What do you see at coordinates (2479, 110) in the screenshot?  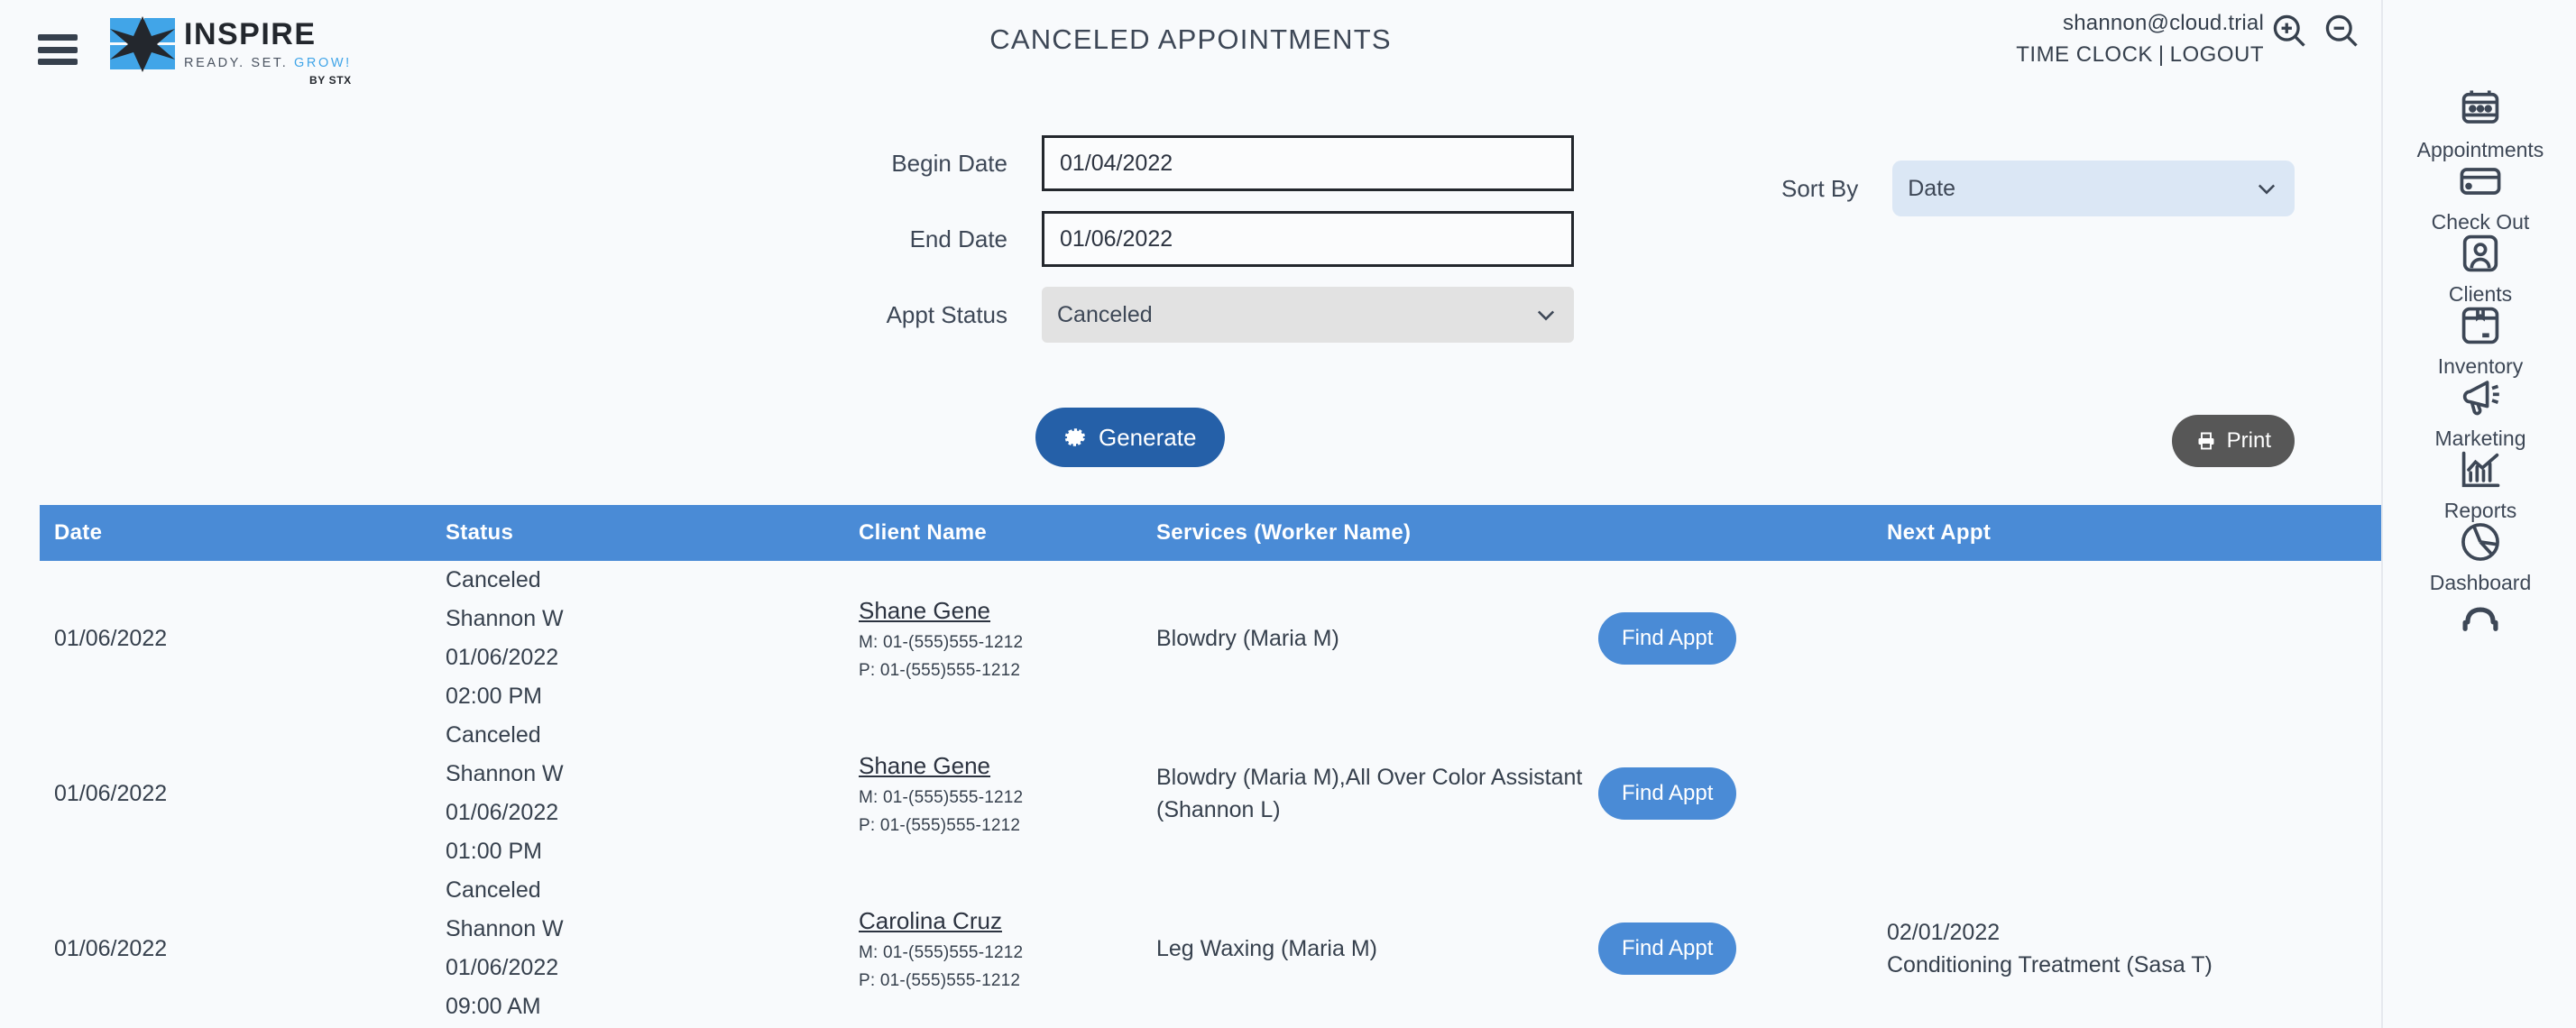 I see `calendar-icon` at bounding box center [2479, 110].